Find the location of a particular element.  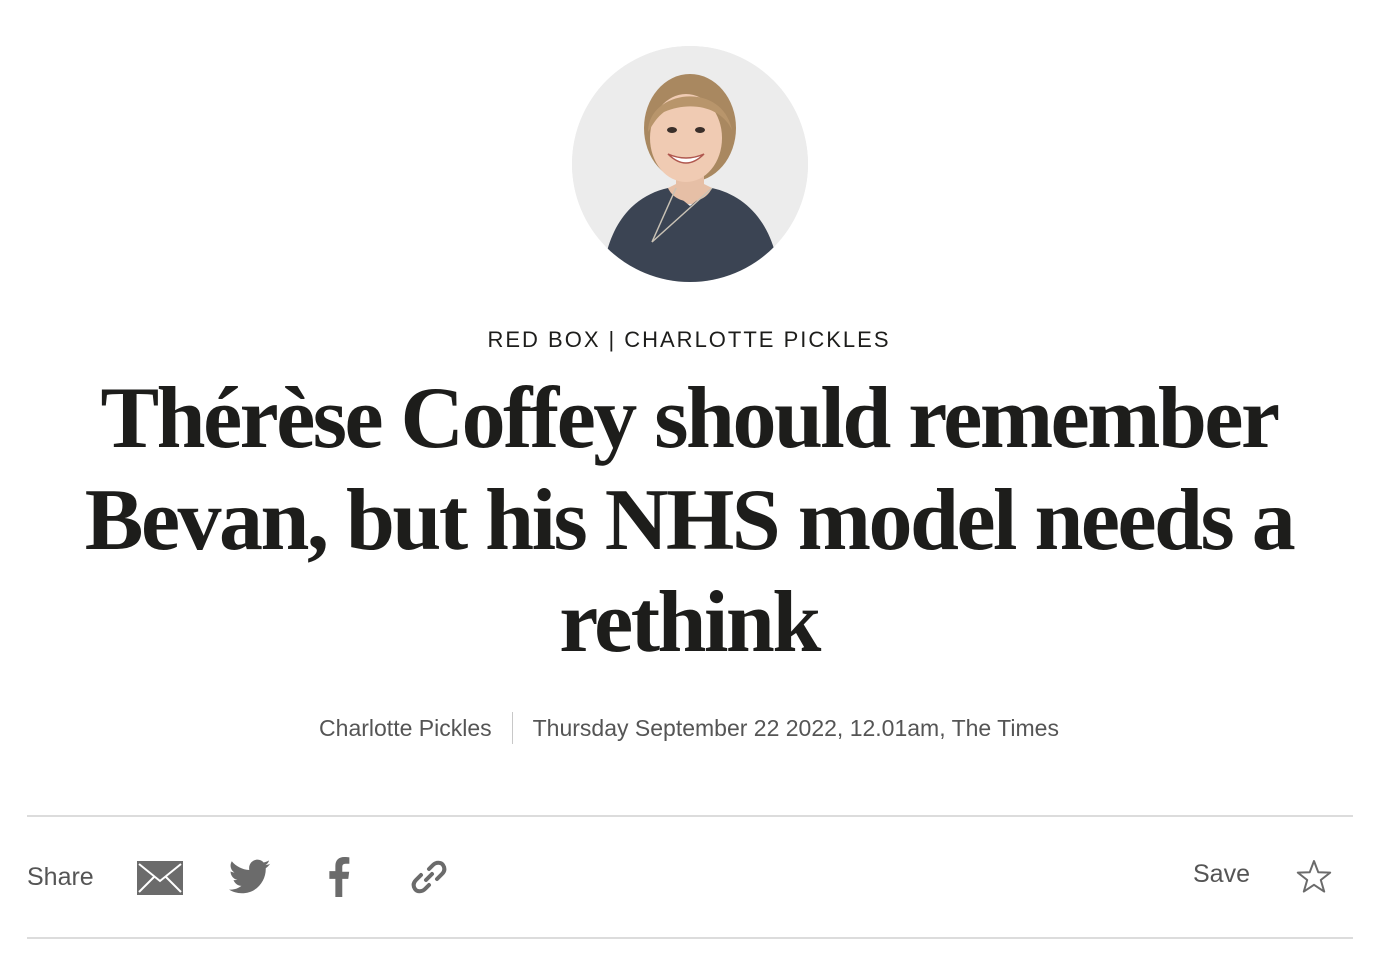

byline-divider is located at coordinates (512, 727).